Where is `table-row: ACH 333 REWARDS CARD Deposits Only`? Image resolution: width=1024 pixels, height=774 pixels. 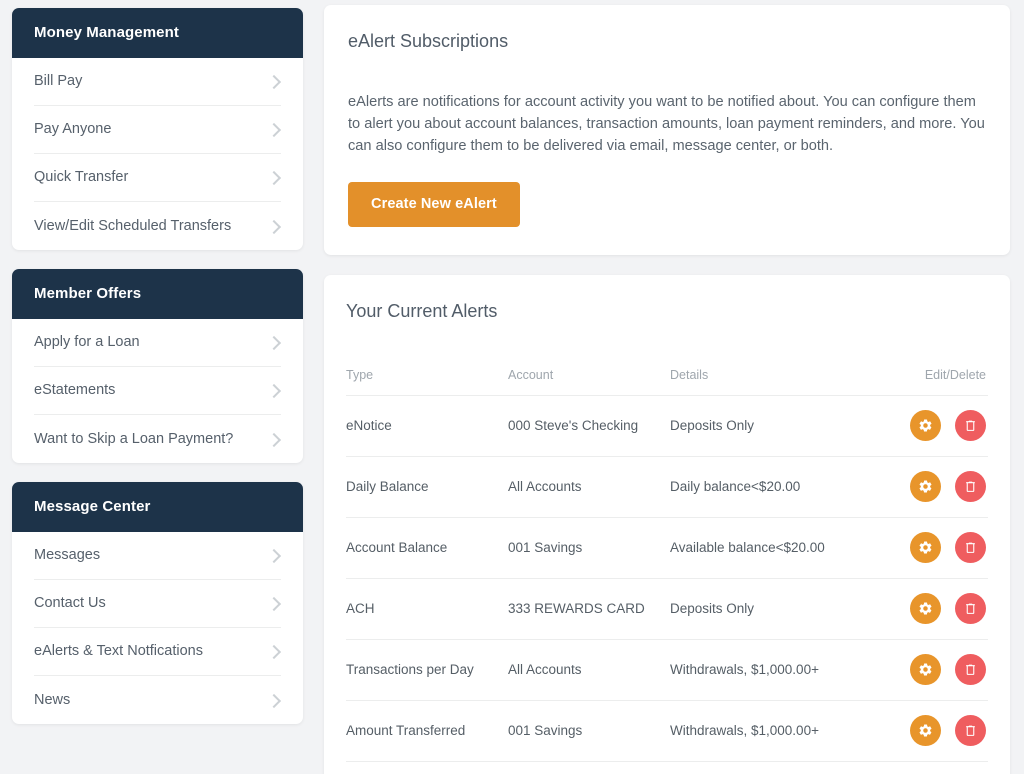
table-row: ACH 333 REWARDS CARD Deposits Only is located at coordinates (667, 609).